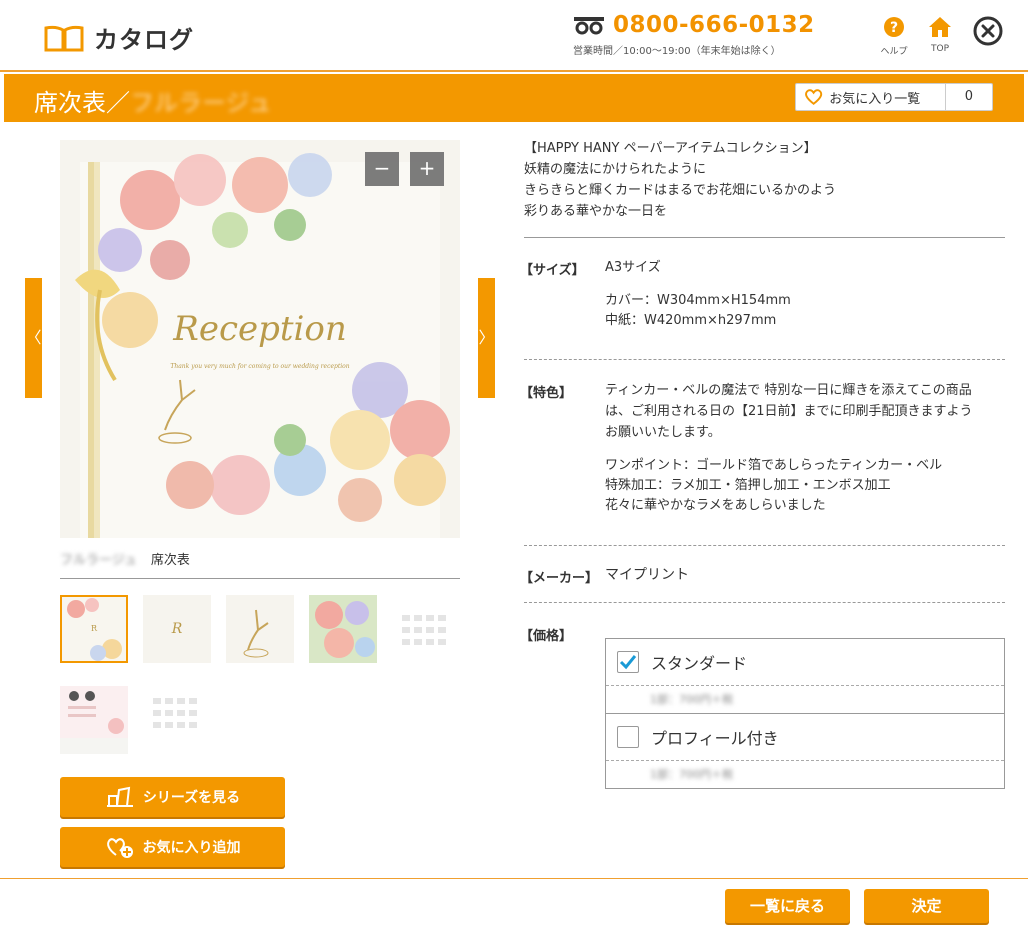 The width and height of the screenshot is (1028, 940). What do you see at coordinates (98, 560) in the screenshot?
I see `caption-series: フルラージュ` at bounding box center [98, 560].